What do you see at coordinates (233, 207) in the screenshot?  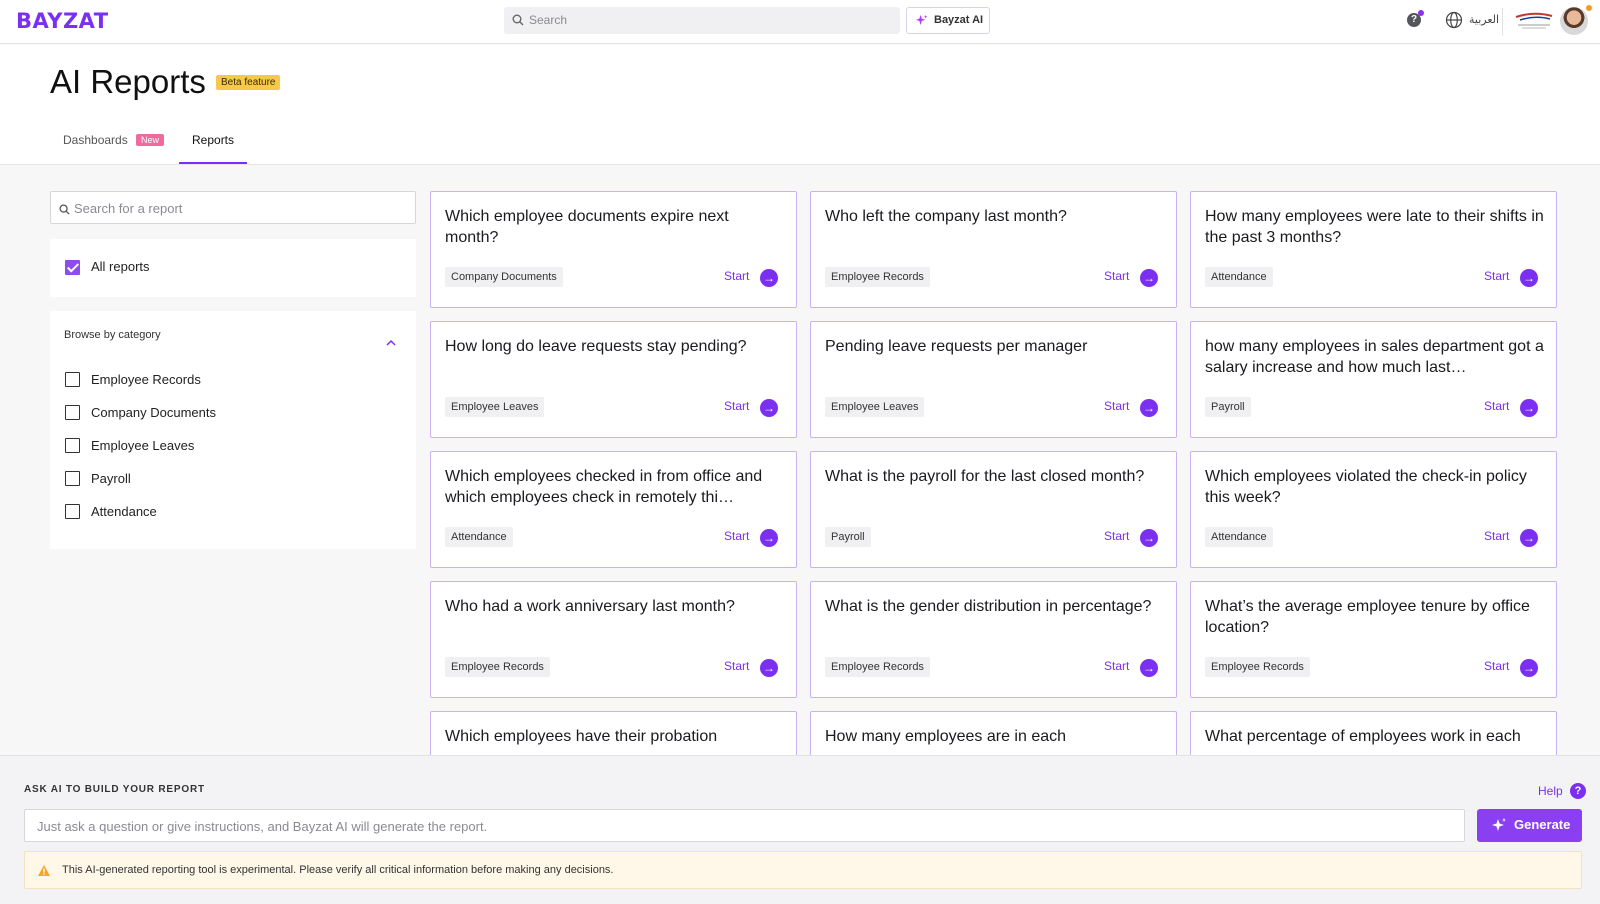 I see `report-search-input: Search for a report` at bounding box center [233, 207].